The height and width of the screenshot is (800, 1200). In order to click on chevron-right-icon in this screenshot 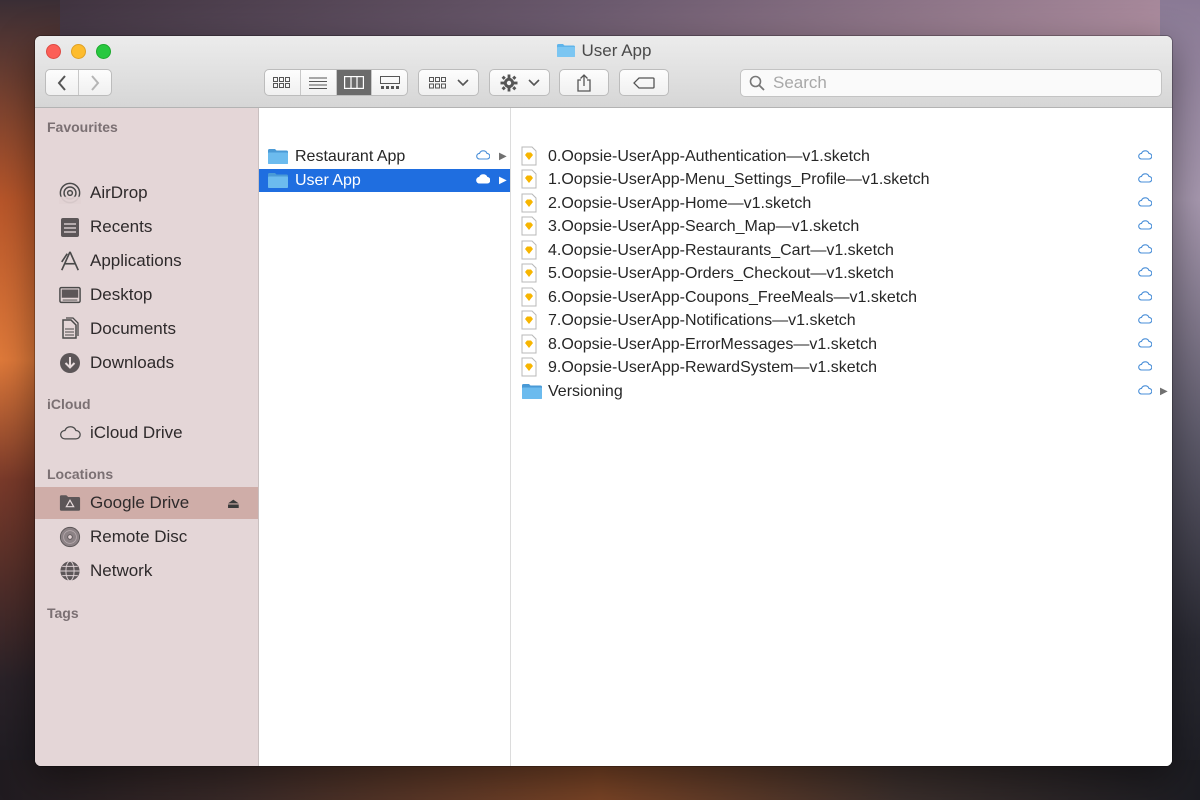, I will do `click(95, 82)`.